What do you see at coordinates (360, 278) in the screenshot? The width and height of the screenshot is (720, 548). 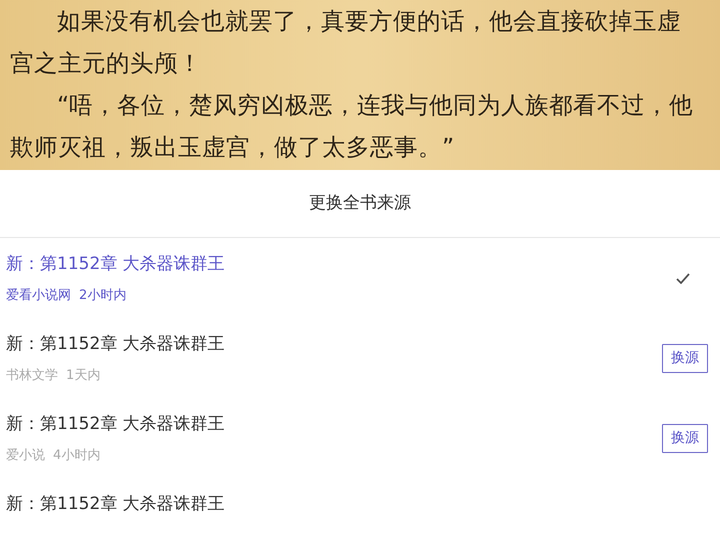 I see `source-item: 新：第1152章 大杀器诛群王 爱看小说网 2小时内` at bounding box center [360, 278].